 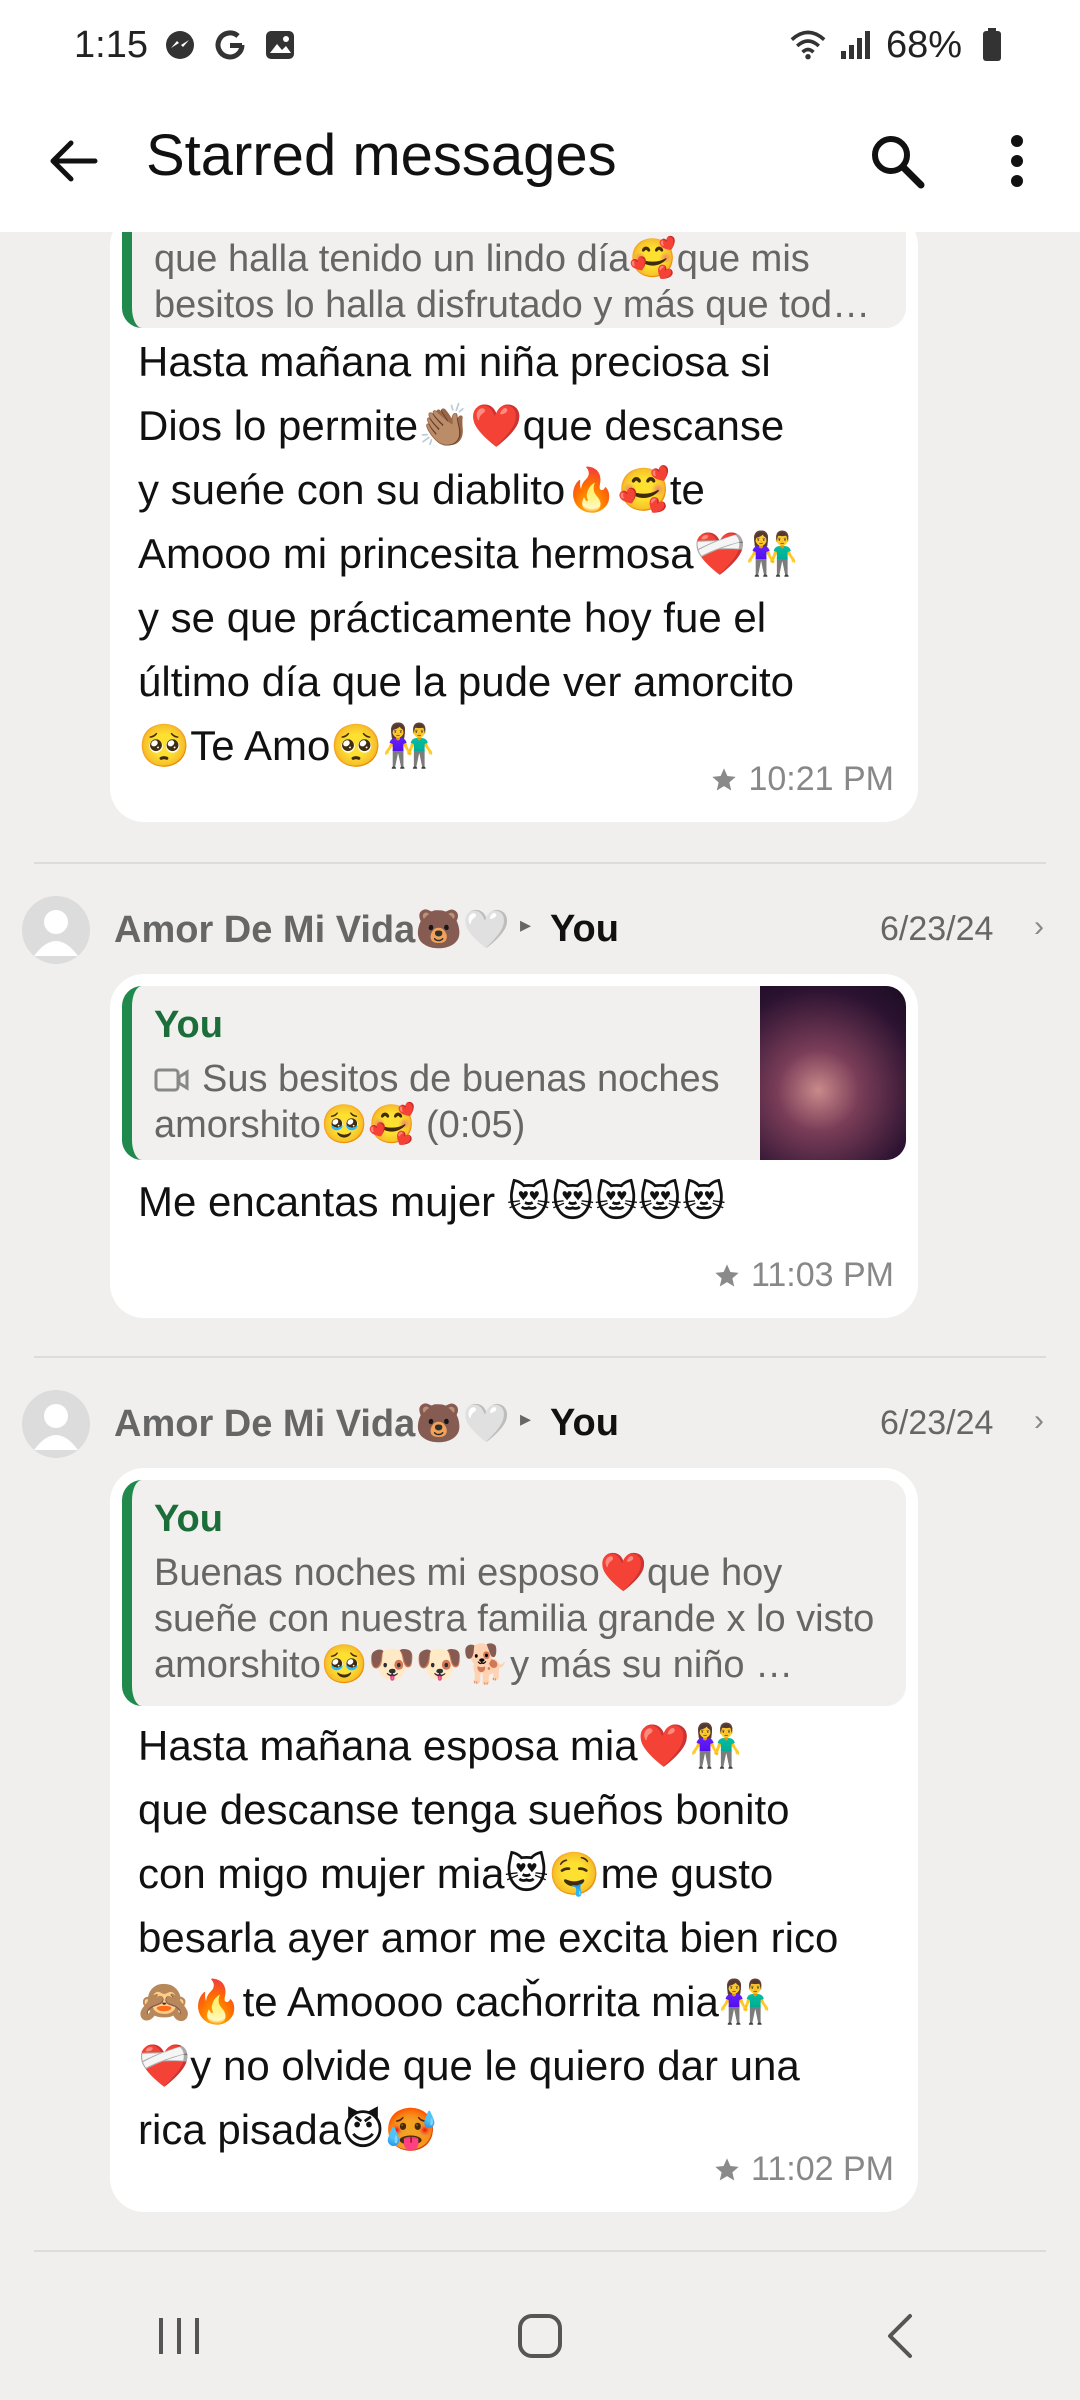 I want to click on message-time: 10:21 PM, so click(x=821, y=779).